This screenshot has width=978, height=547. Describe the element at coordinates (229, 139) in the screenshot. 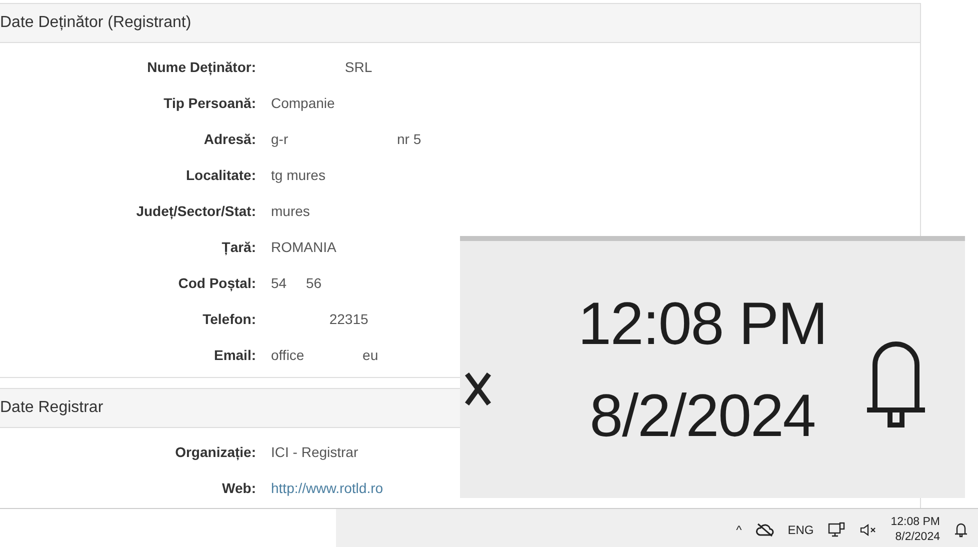

I see `field-label: Adresă:` at that location.